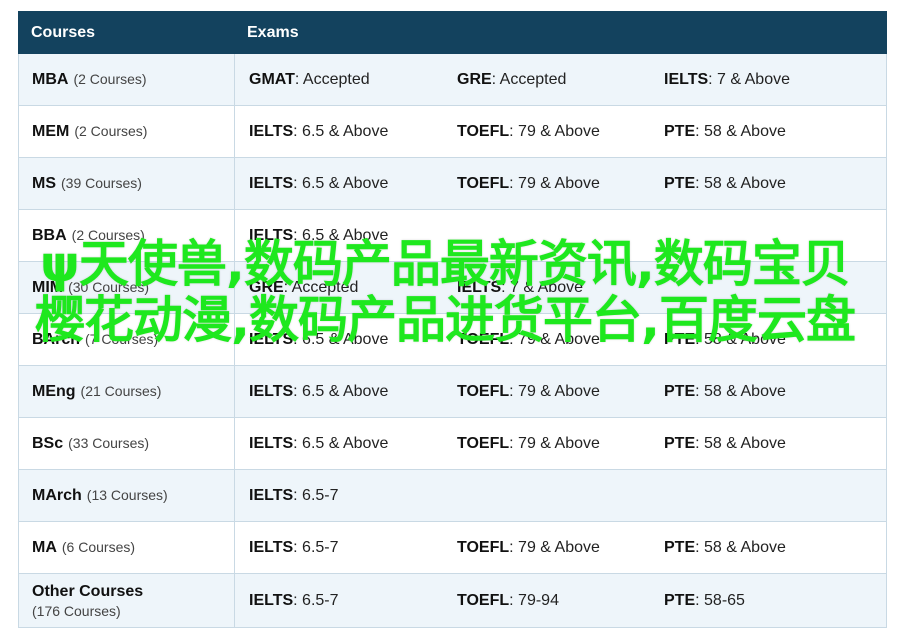 This screenshot has width=901, height=639. Describe the element at coordinates (126, 131) in the screenshot. I see `course-cell: MEM (2 Courses)` at that location.